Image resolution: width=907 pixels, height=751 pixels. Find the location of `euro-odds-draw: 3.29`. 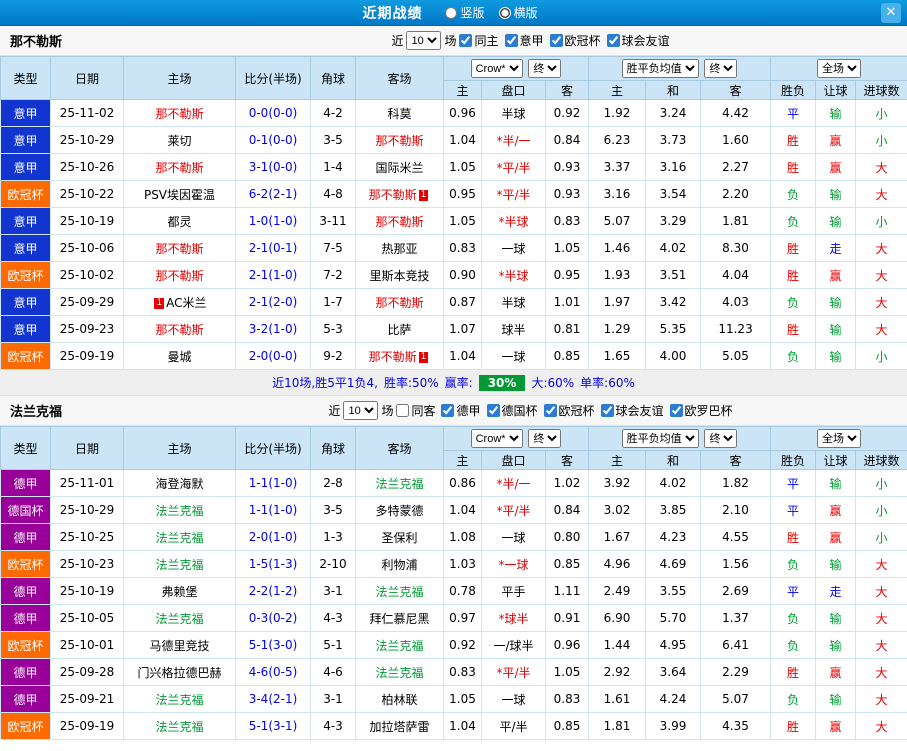

euro-odds-draw: 3.29 is located at coordinates (673, 221).